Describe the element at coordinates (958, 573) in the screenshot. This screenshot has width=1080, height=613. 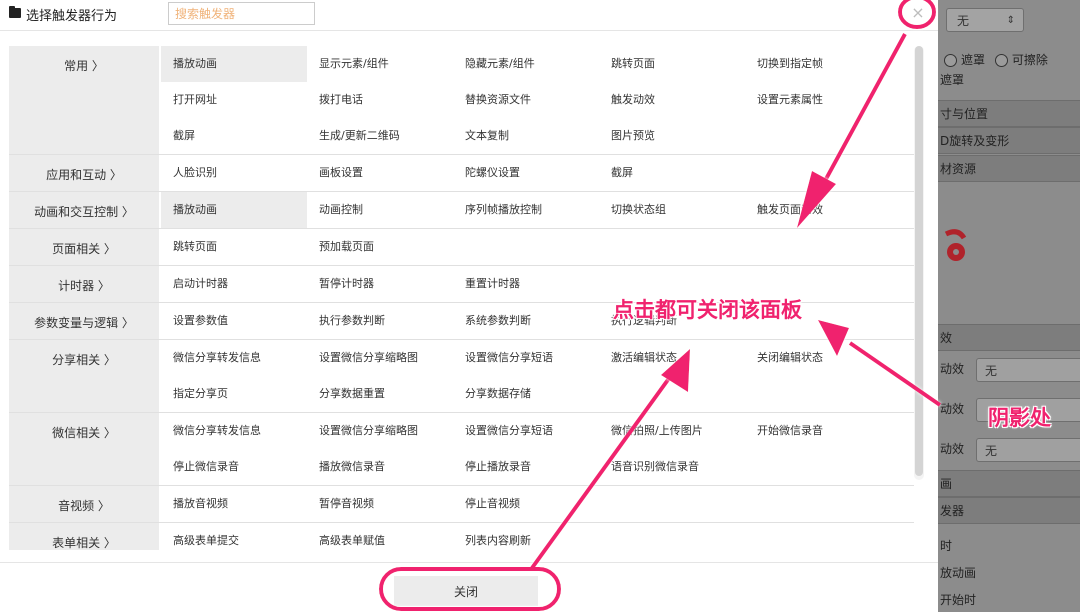
I see `bg-row-play-animation: 放动画` at that location.